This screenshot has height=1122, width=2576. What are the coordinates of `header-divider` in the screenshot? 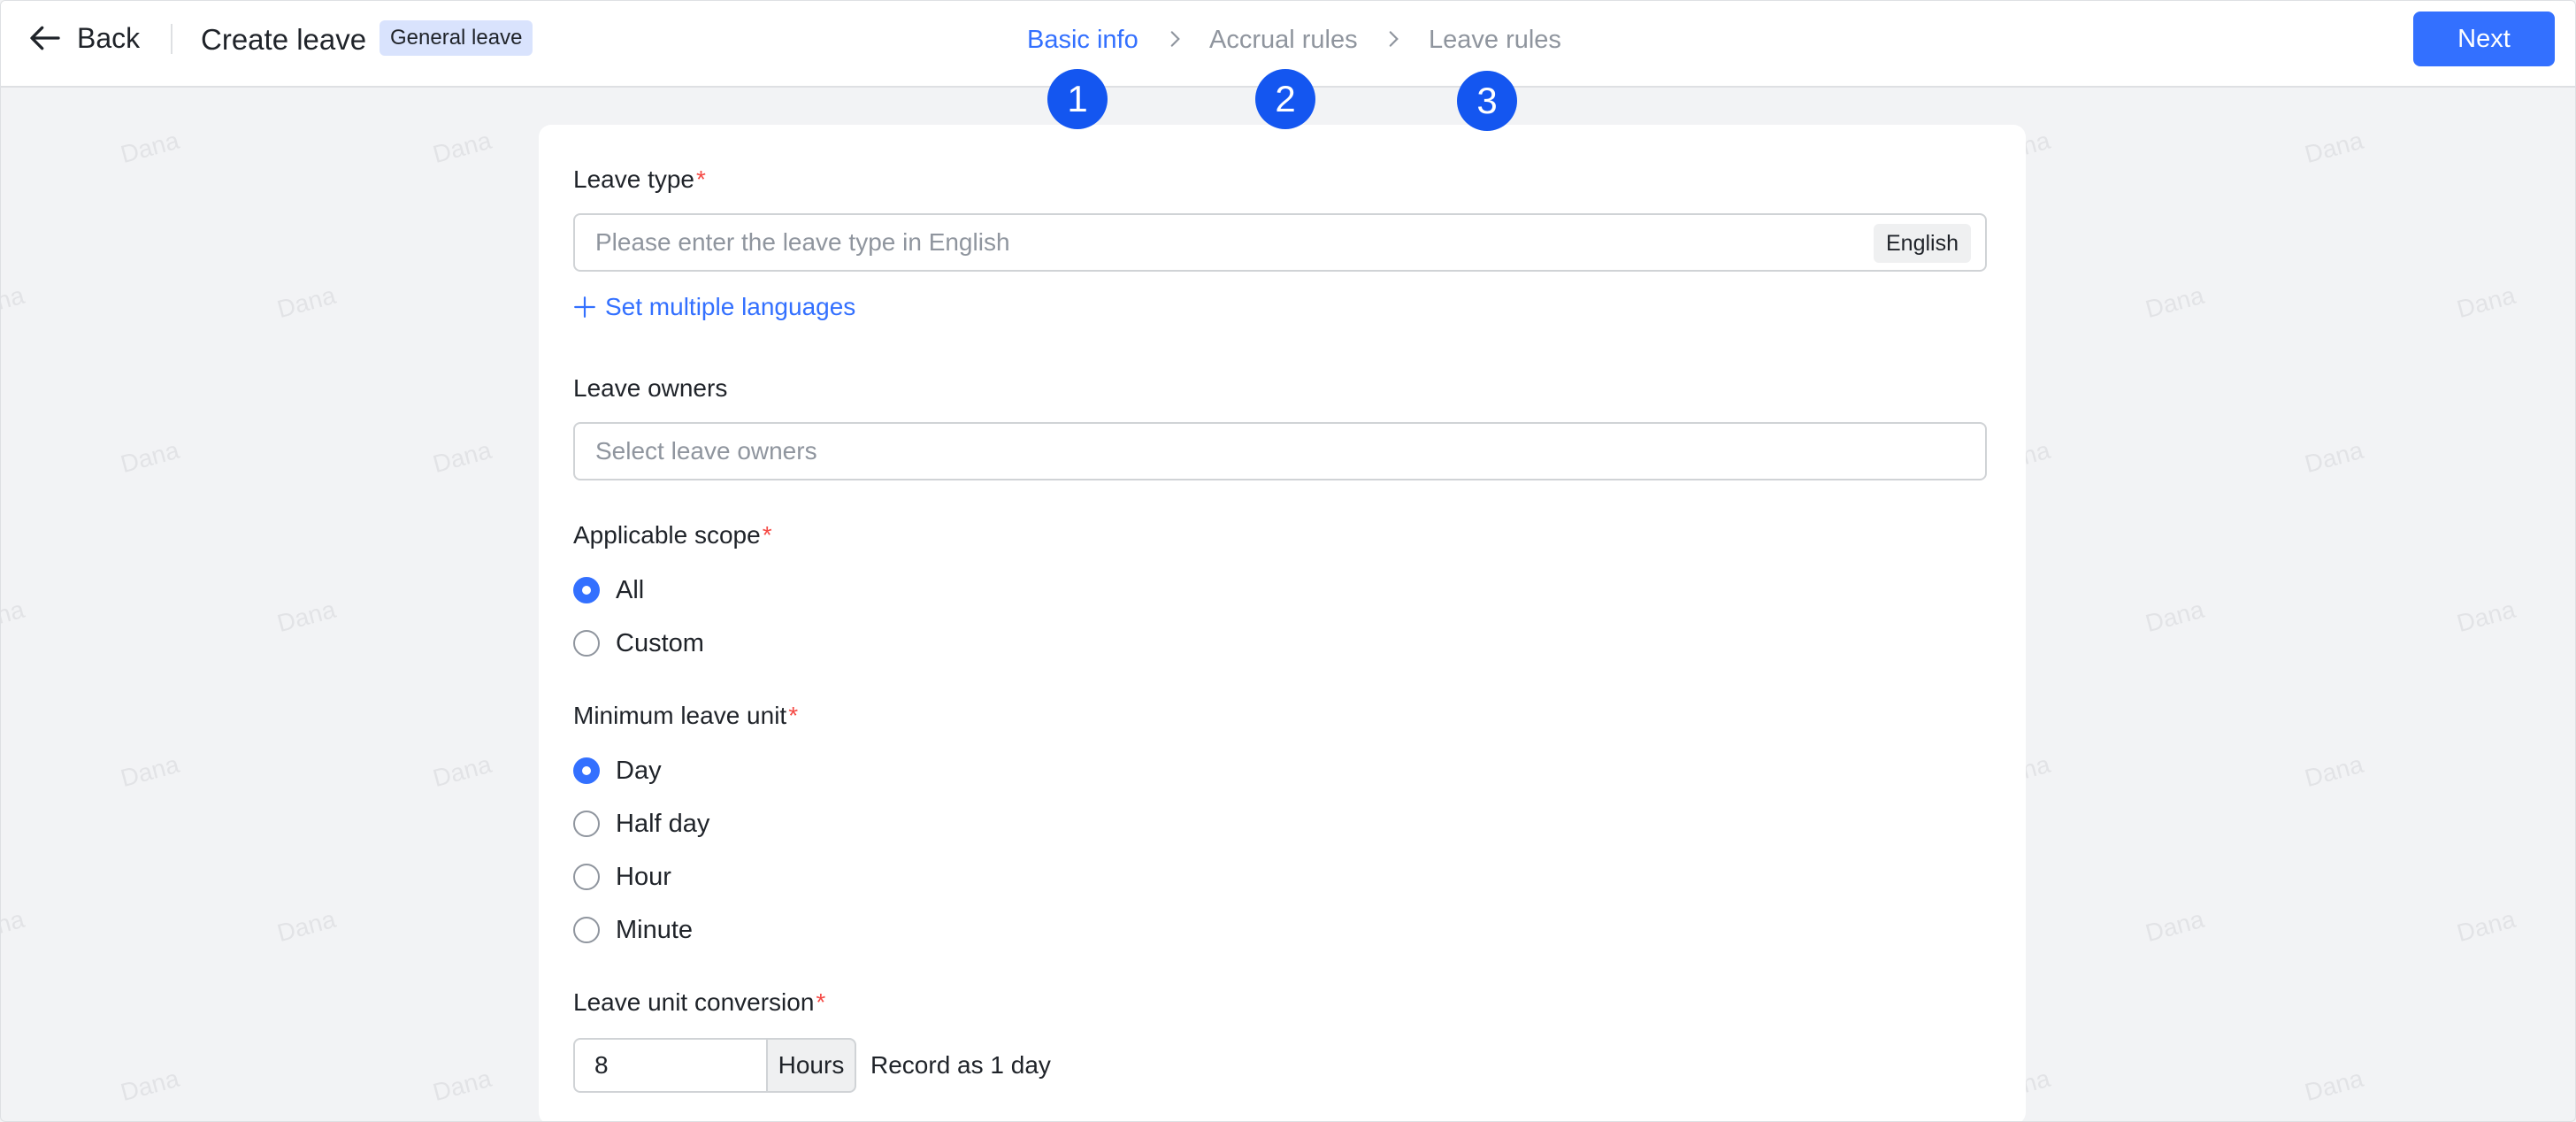 It's located at (171, 39).